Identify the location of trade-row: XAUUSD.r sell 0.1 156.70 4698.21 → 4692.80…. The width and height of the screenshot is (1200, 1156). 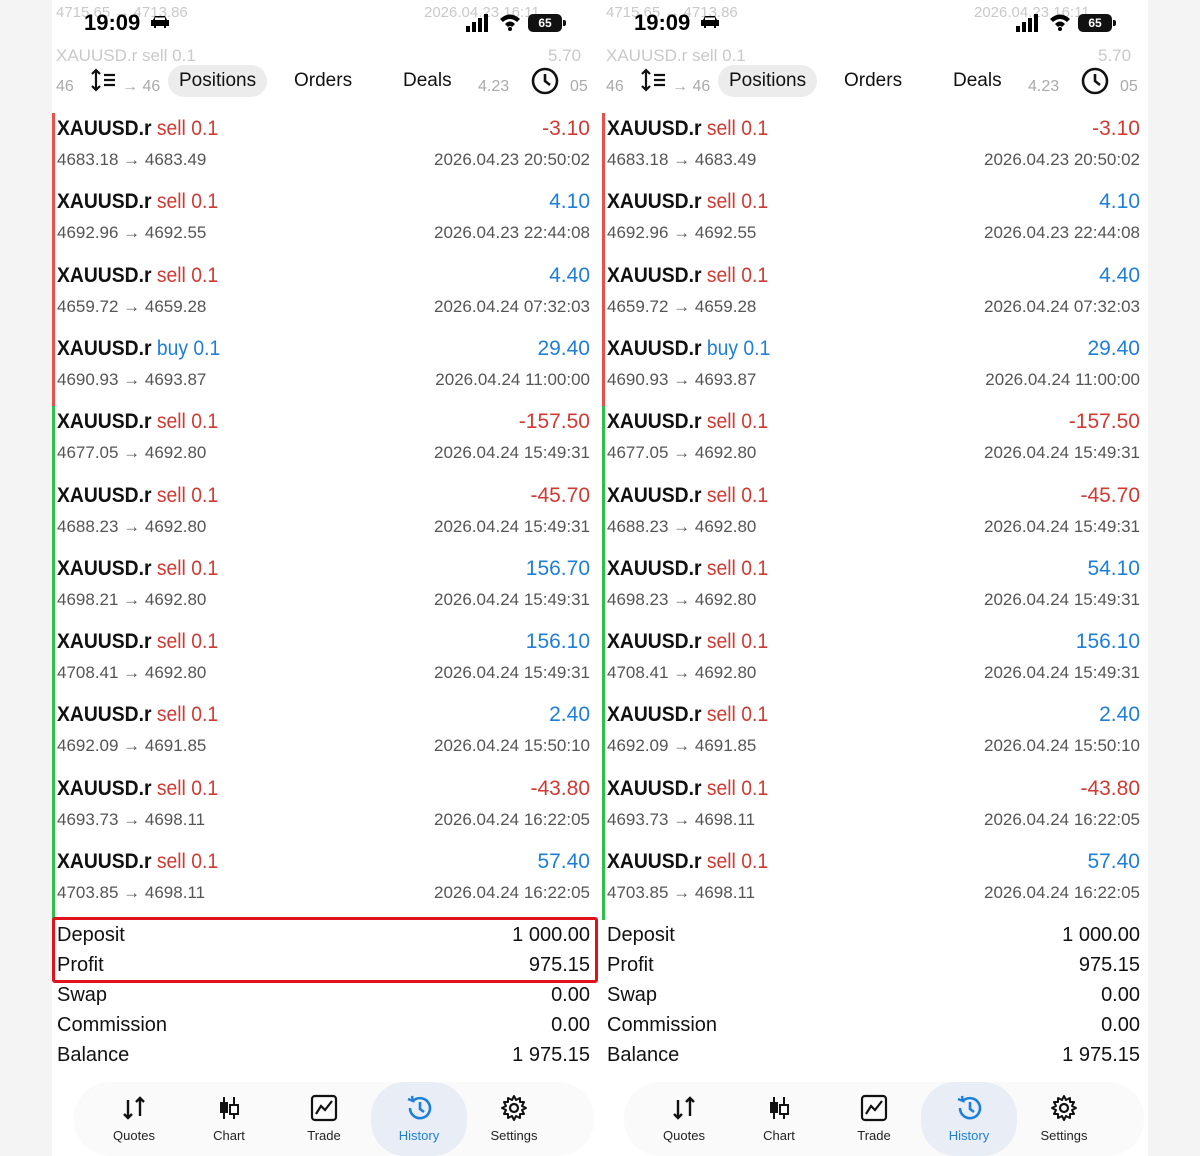
(325, 589).